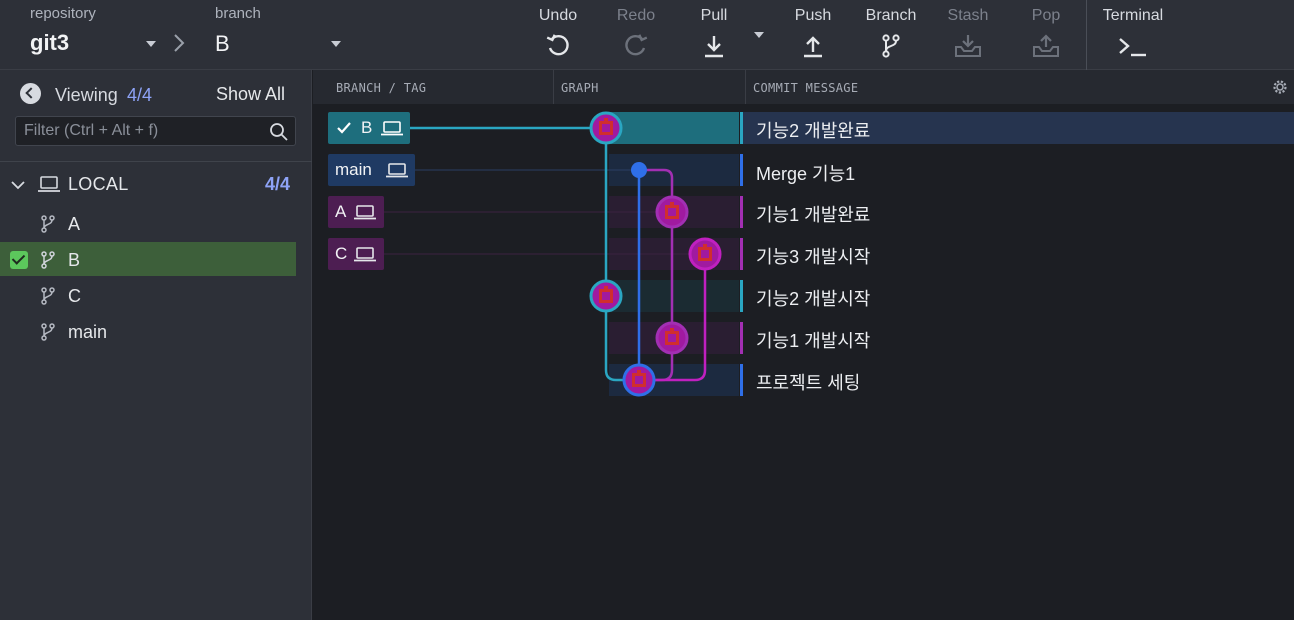  What do you see at coordinates (88, 332) in the screenshot?
I see `branch-name: main` at bounding box center [88, 332].